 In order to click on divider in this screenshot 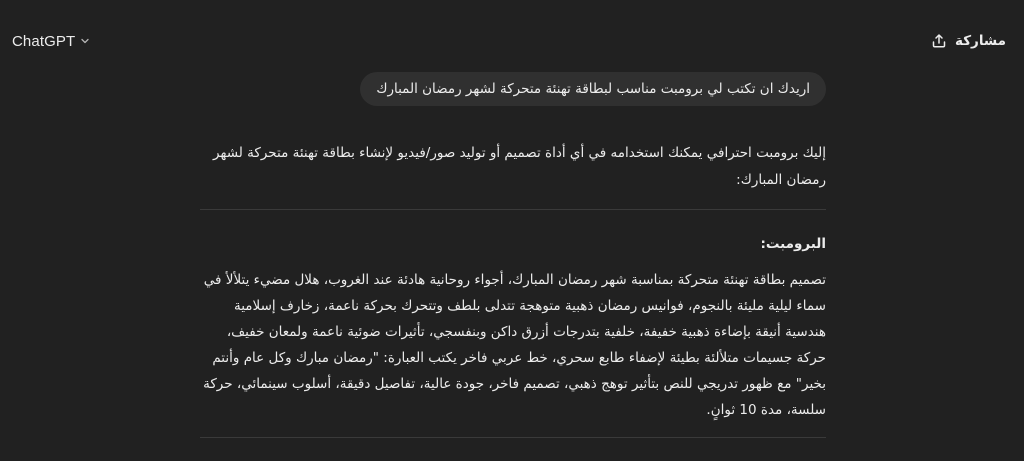, I will do `click(513, 209)`.